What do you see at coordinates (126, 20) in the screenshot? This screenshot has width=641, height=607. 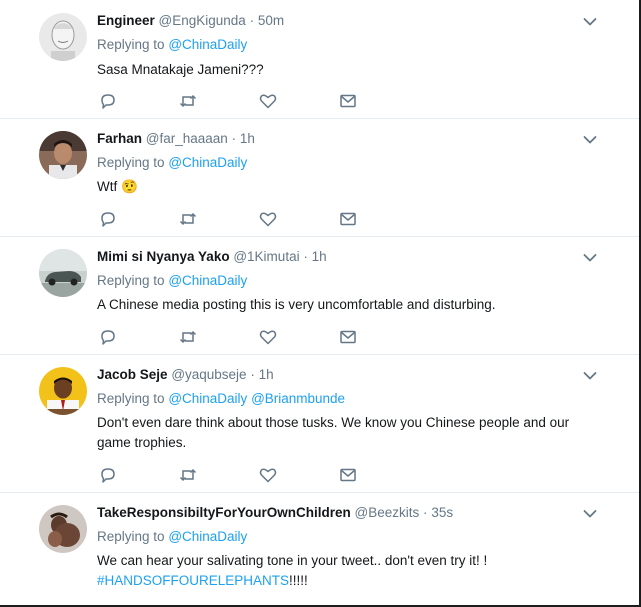 I see `display-name: Engineer` at bounding box center [126, 20].